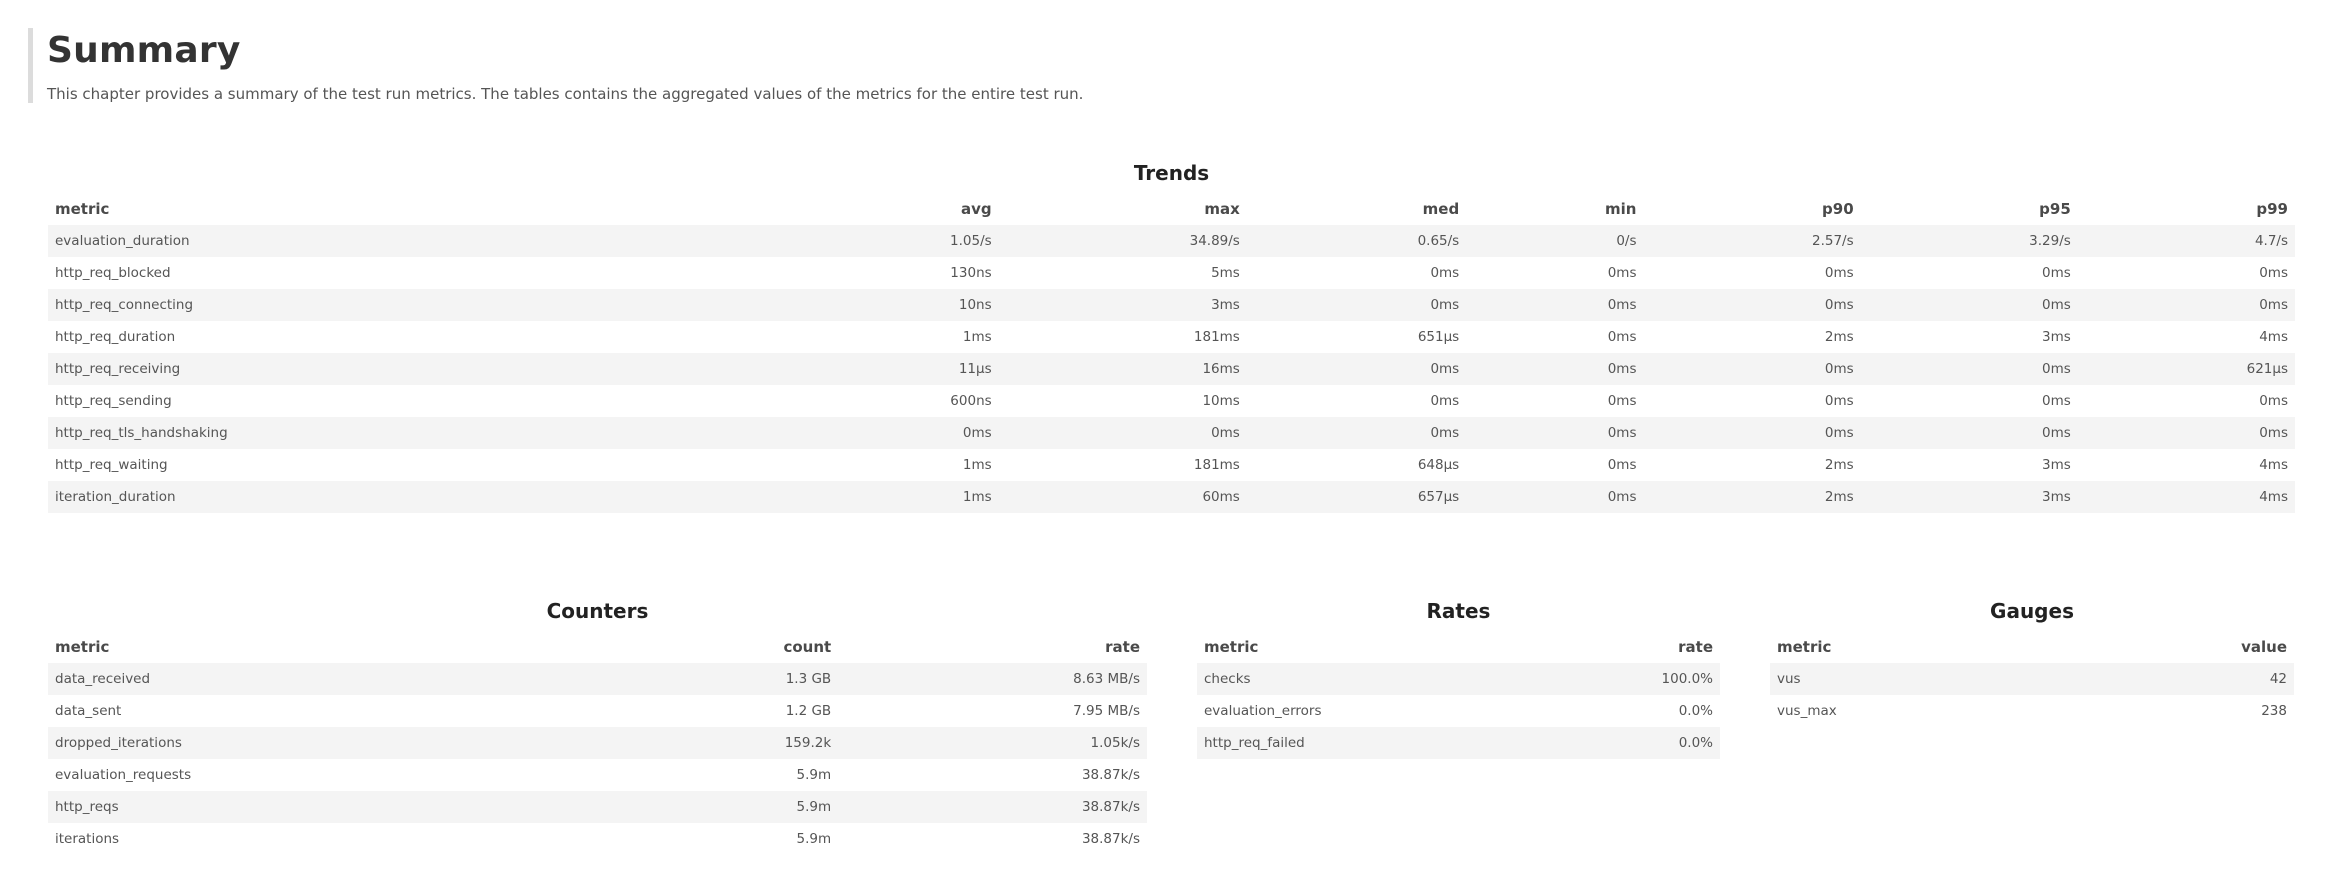 The width and height of the screenshot is (2333, 889). What do you see at coordinates (597, 743) in the screenshot?
I see `table-row: dropped_iterations 159.2k 1.05k/s` at bounding box center [597, 743].